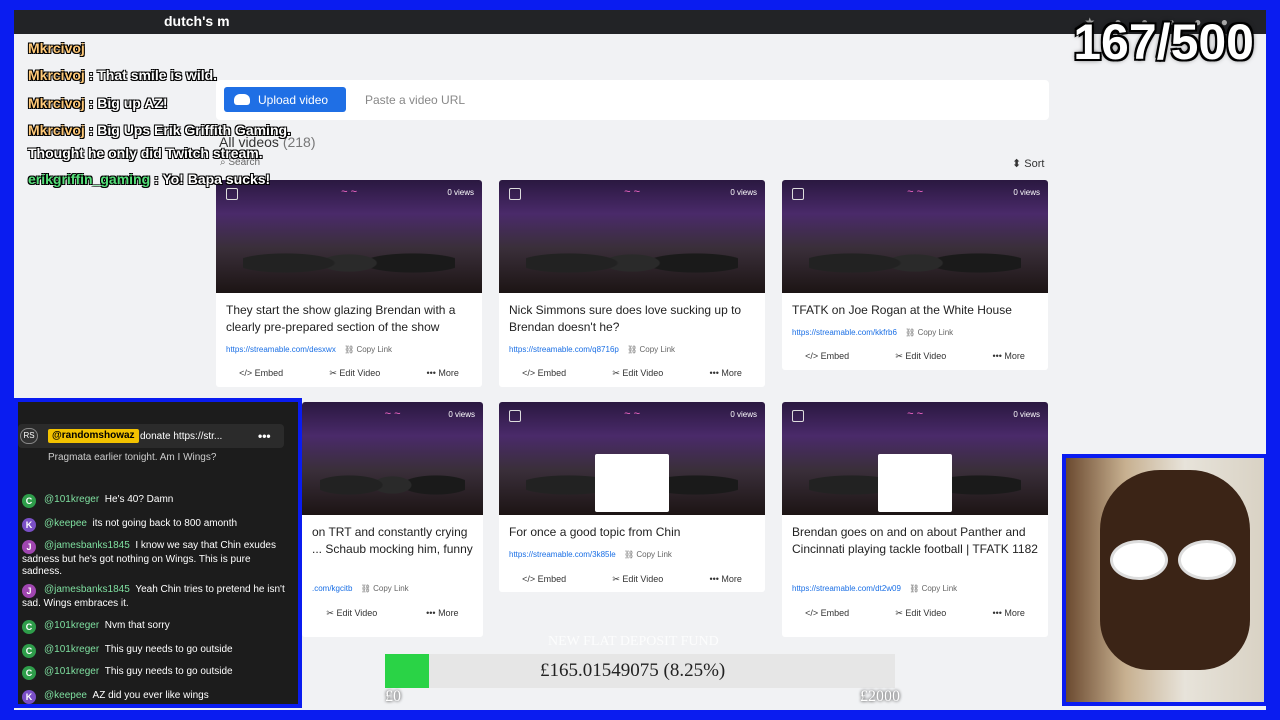  I want to click on thumbnail-neon-sign: ~ ~, so click(632, 192).